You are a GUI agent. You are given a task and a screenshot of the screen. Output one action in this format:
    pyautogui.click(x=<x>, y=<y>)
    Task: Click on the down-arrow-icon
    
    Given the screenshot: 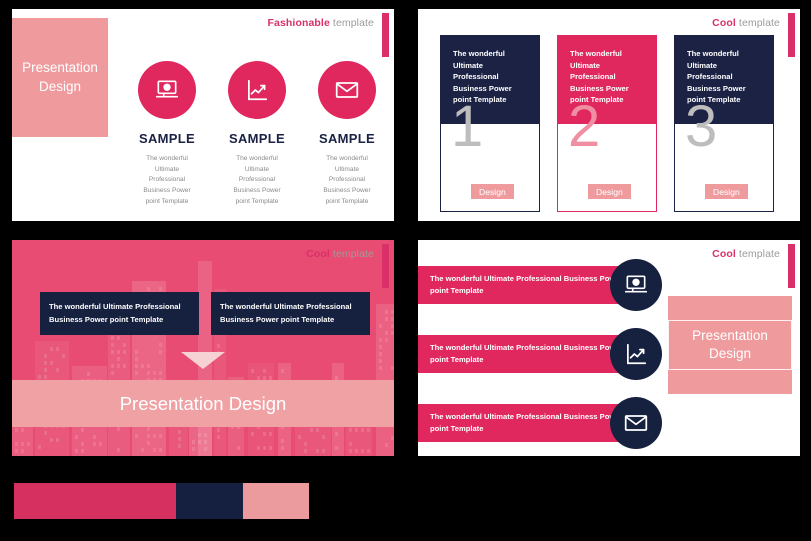 What is the action you would take?
    pyautogui.click(x=203, y=360)
    